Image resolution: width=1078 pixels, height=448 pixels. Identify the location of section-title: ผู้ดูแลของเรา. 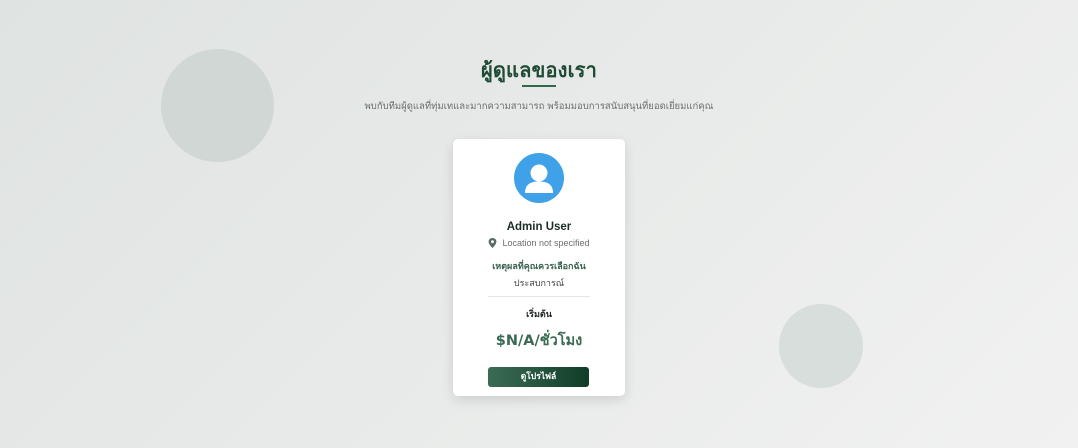
(539, 70).